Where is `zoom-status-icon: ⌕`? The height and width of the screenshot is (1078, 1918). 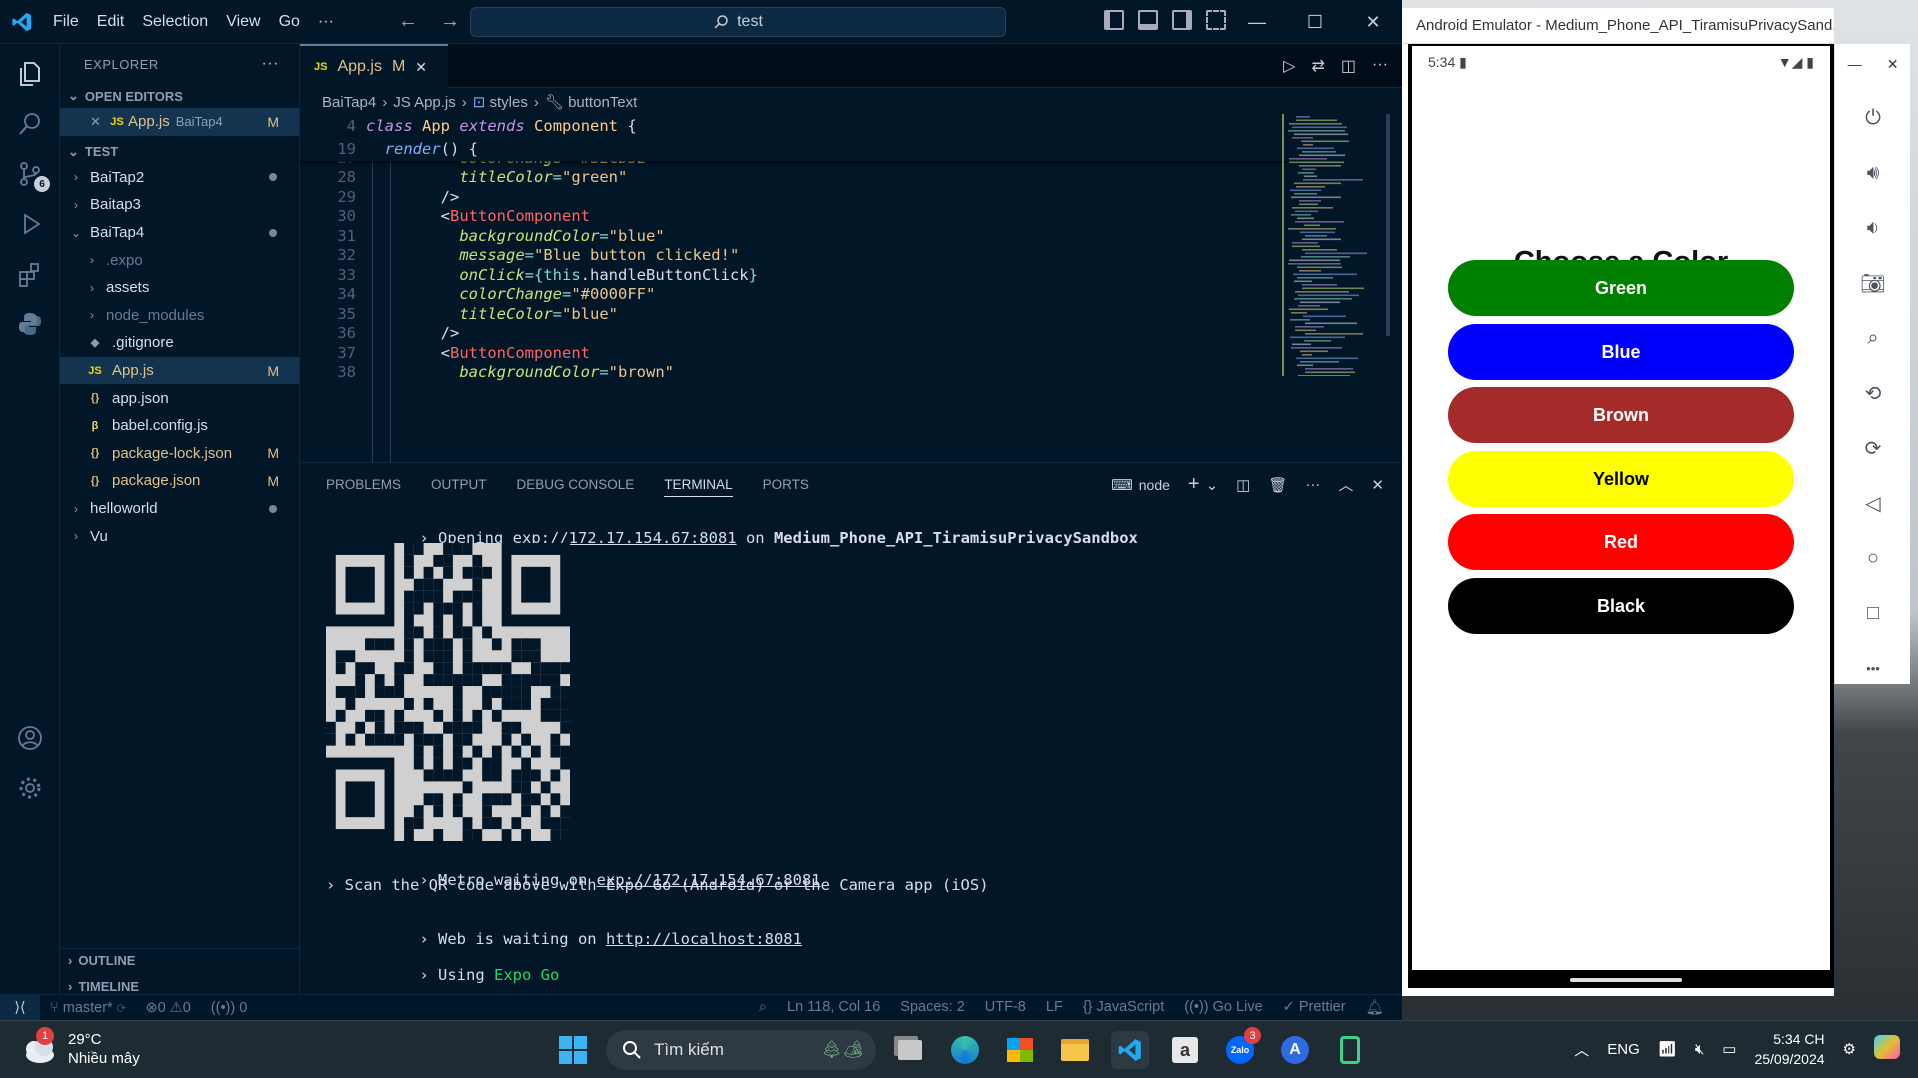 zoom-status-icon: ⌕ is located at coordinates (763, 1007).